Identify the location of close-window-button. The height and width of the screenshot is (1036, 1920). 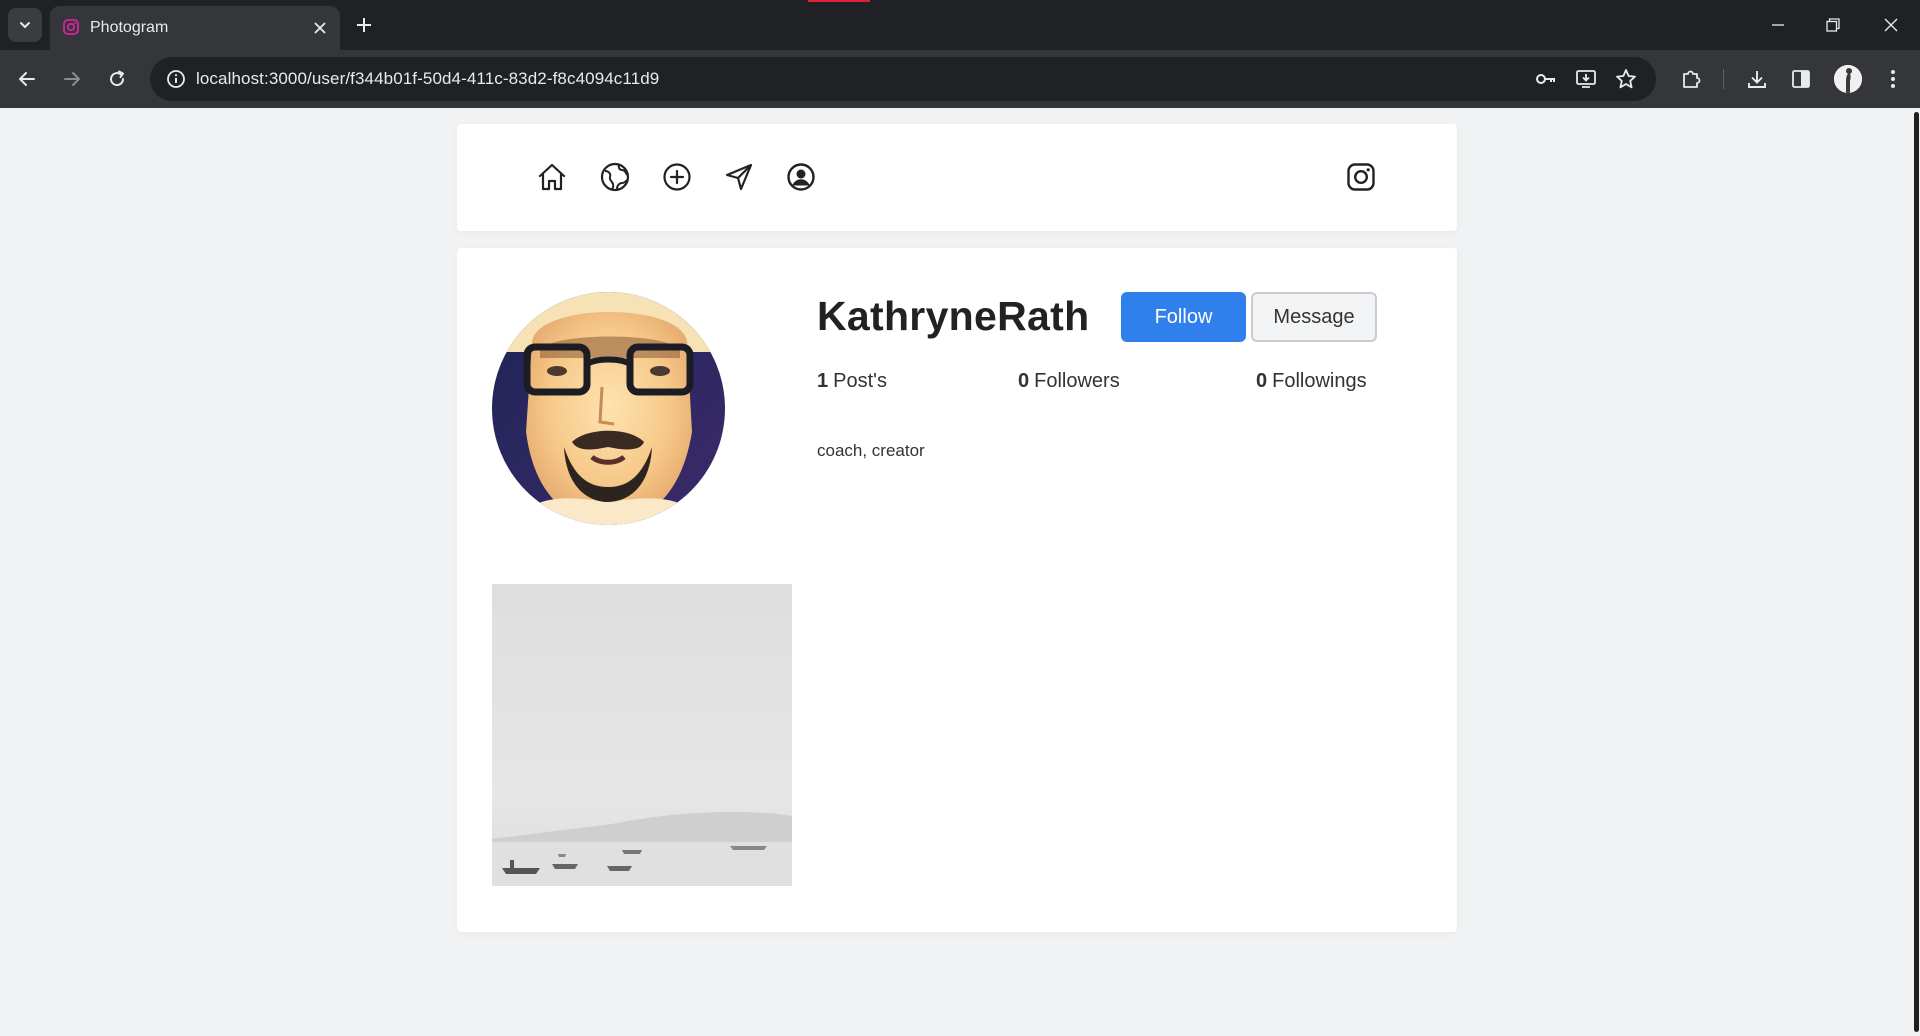
(1891, 25).